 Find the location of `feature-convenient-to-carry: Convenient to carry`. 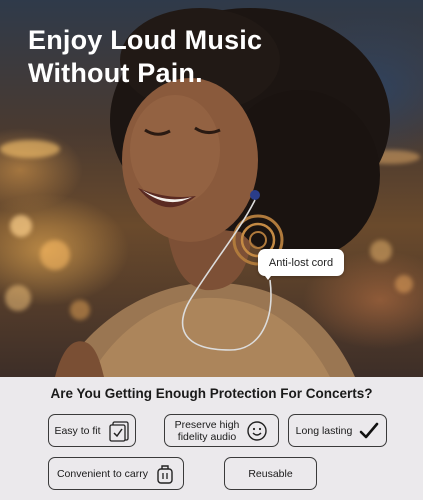

feature-convenient-to-carry: Convenient to carry is located at coordinates (116, 473).